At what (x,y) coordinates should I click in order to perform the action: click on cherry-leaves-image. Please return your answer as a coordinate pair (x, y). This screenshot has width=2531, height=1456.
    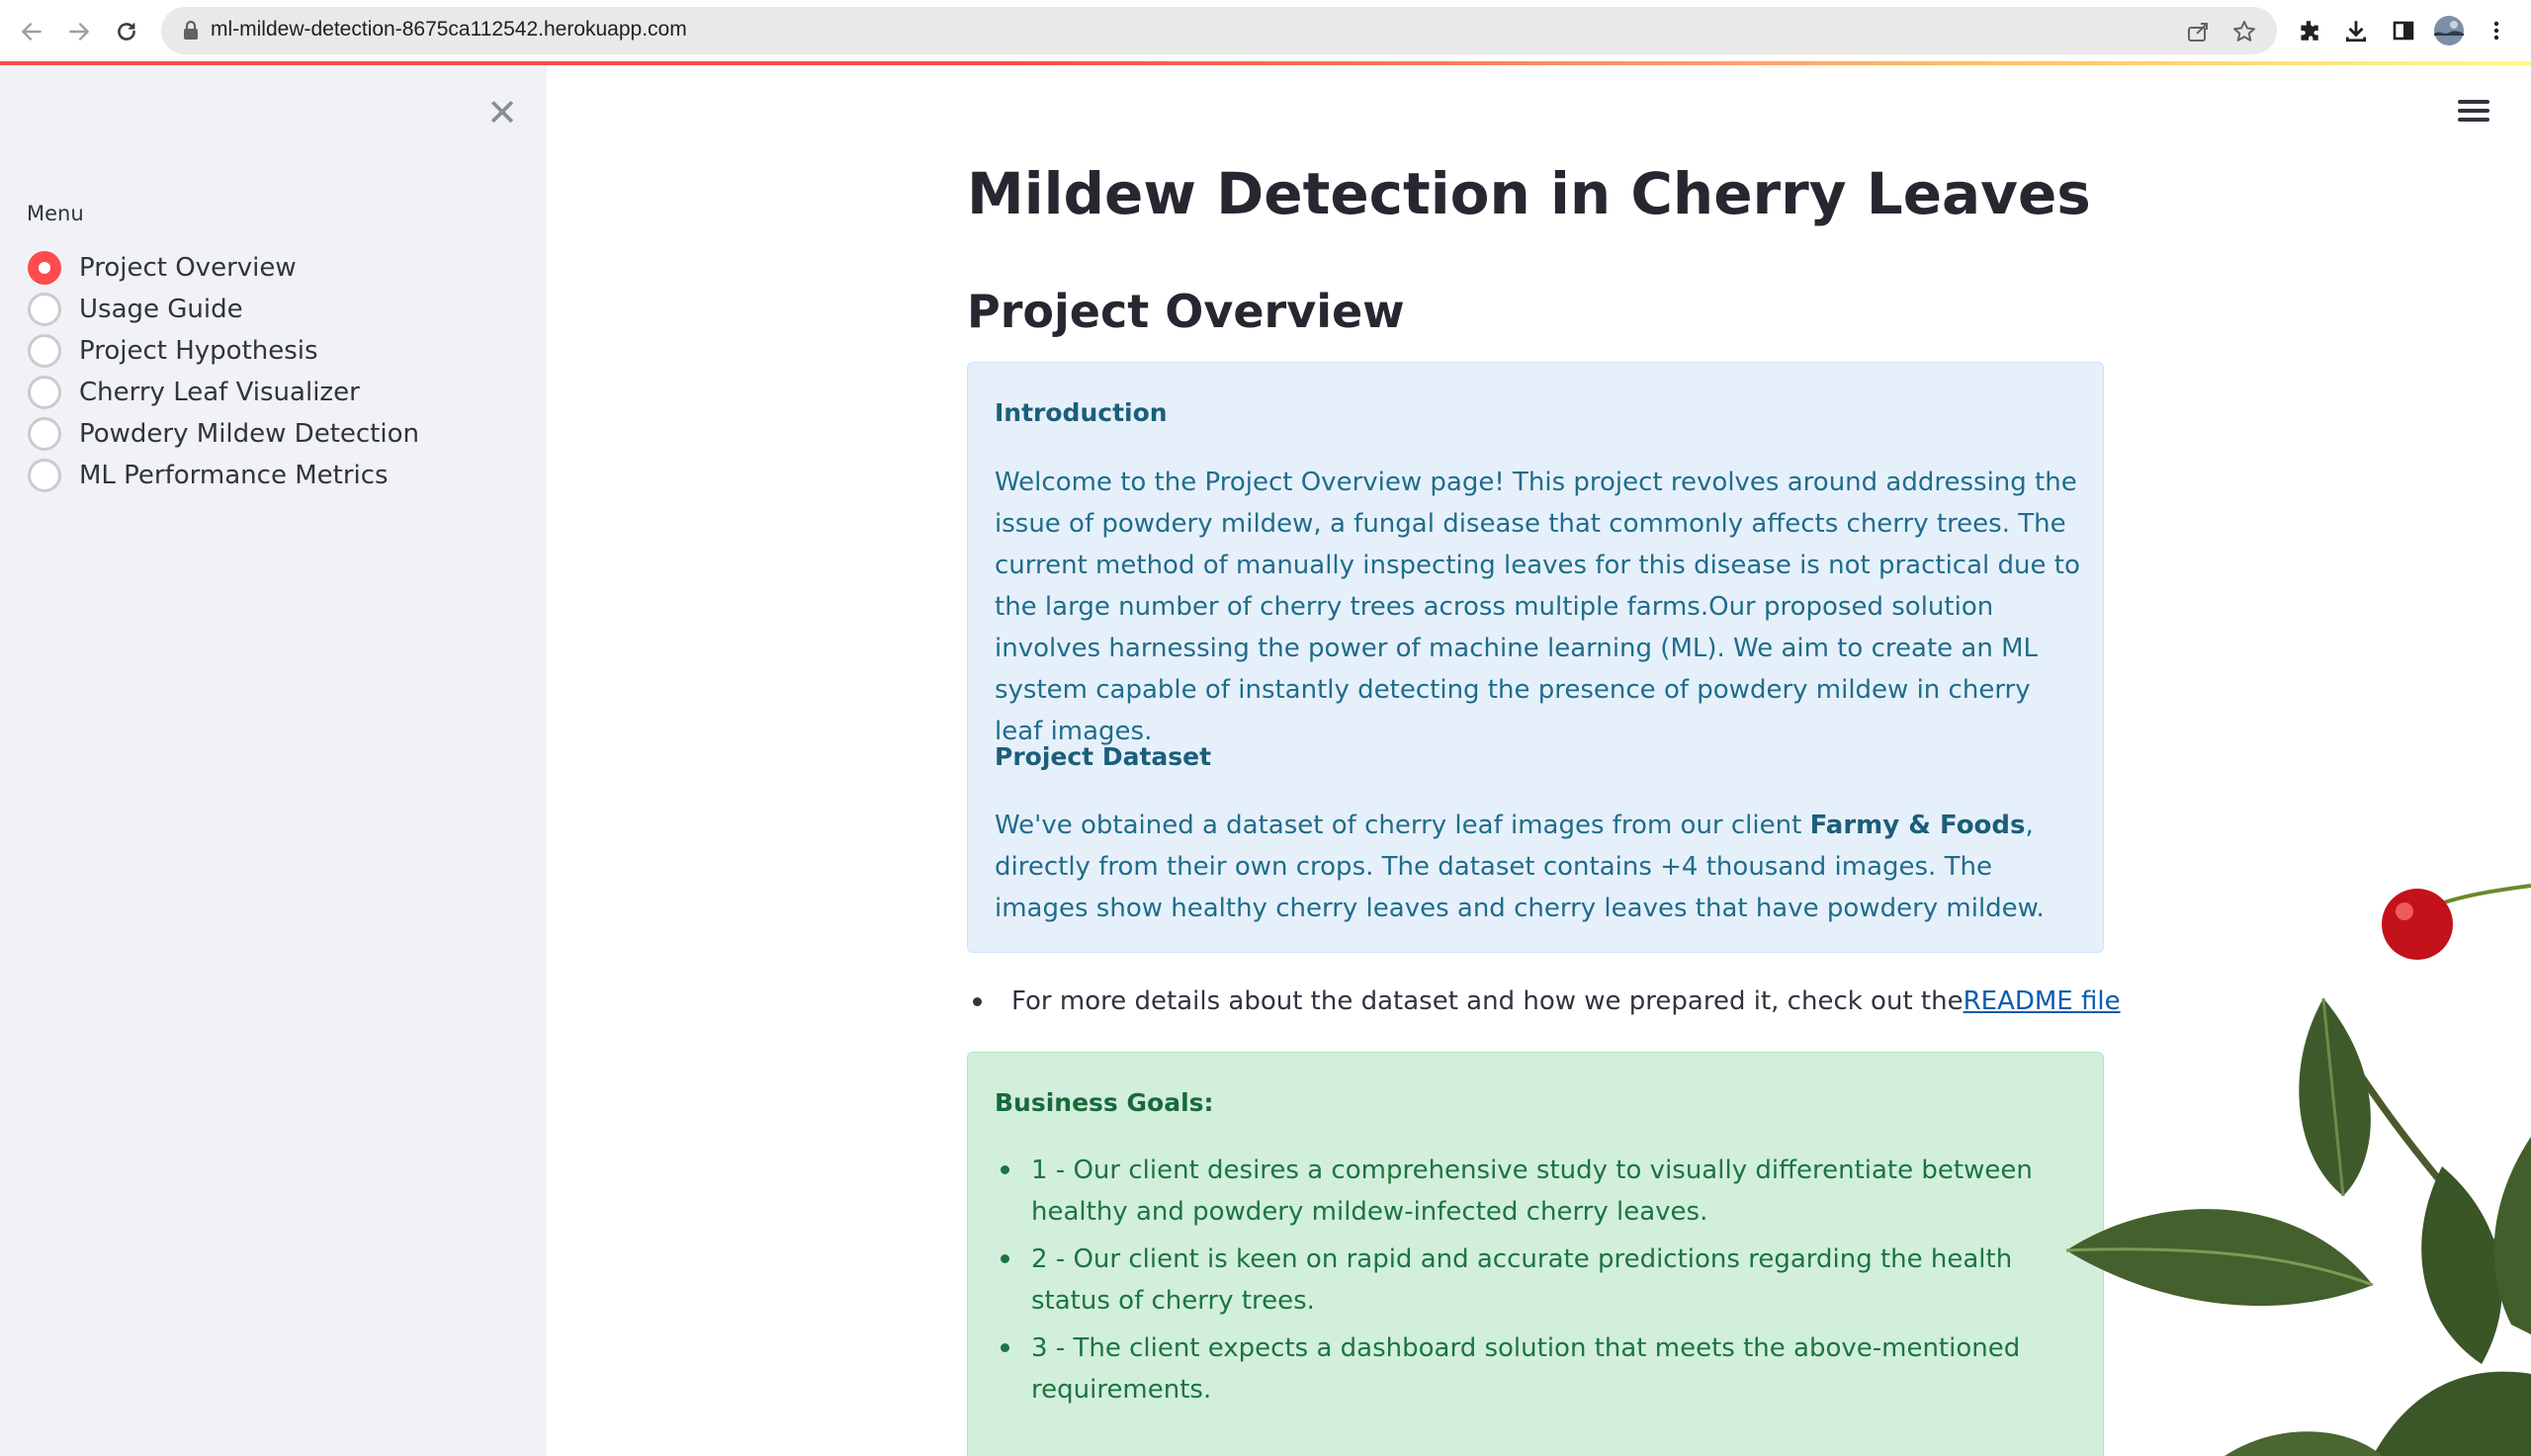
    Looking at the image, I should click on (2298, 1170).